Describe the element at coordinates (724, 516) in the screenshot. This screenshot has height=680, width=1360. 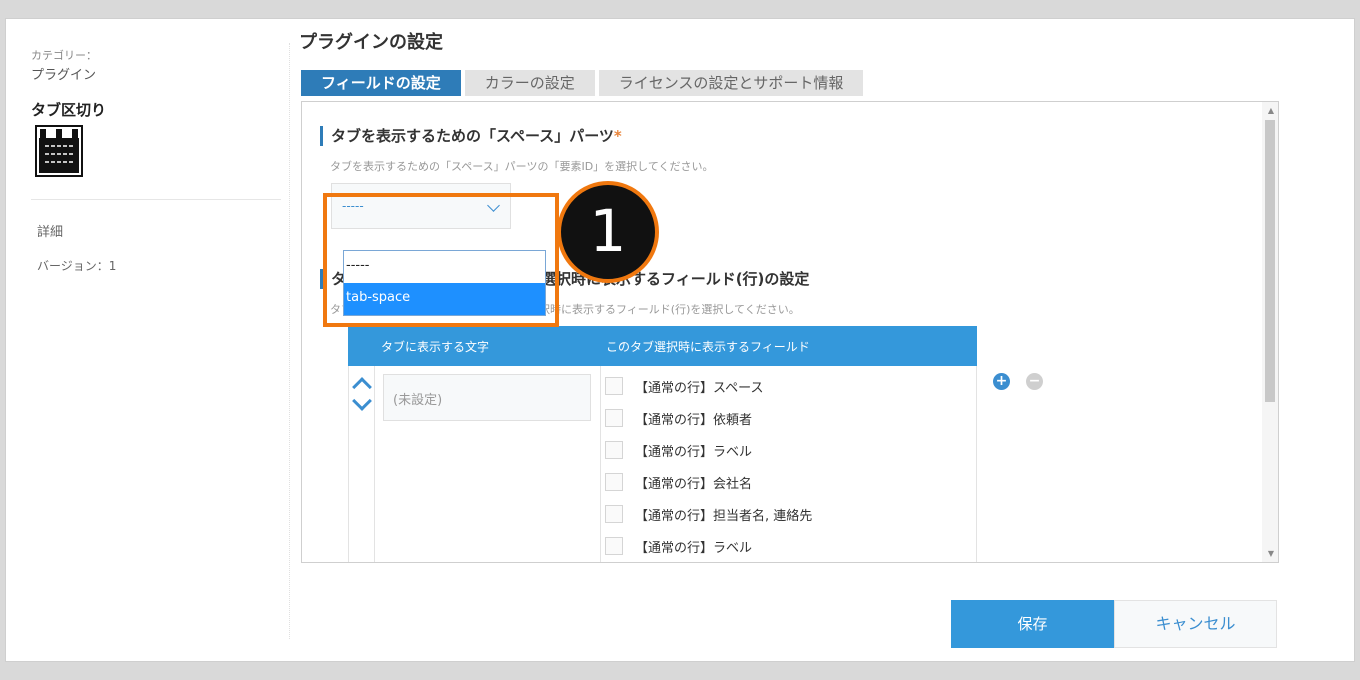
I see `field-label: 【通常の行】担当者名, 連絡先` at that location.